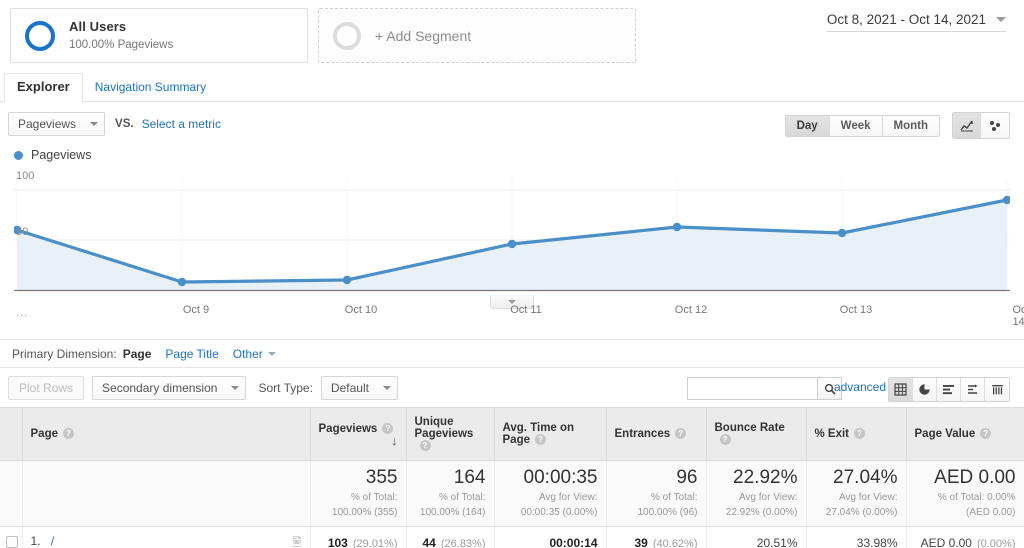 Image resolution: width=1024 pixels, height=548 pixels. What do you see at coordinates (910, 125) in the screenshot?
I see `granularity-month-button: Month` at bounding box center [910, 125].